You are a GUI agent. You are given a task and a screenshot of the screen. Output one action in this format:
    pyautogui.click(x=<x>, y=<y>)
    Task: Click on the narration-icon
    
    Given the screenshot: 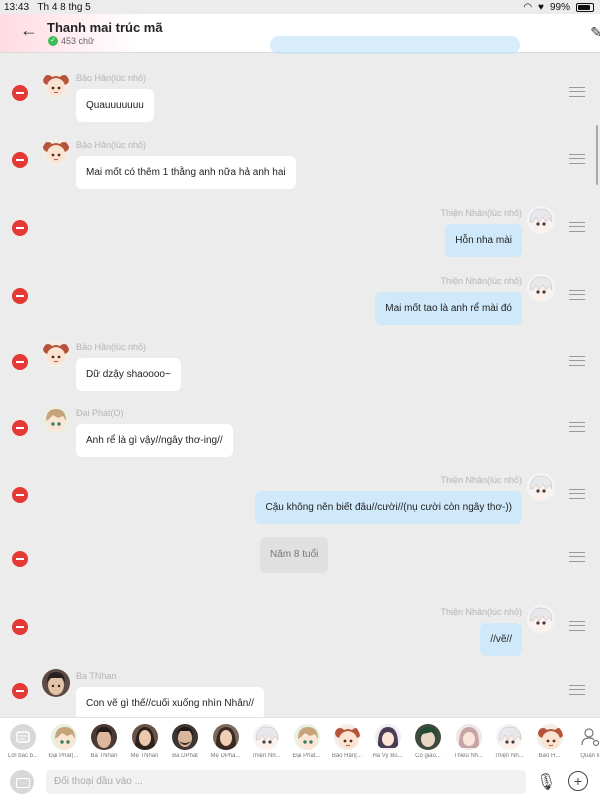 What is the action you would take?
    pyautogui.click(x=23, y=737)
    